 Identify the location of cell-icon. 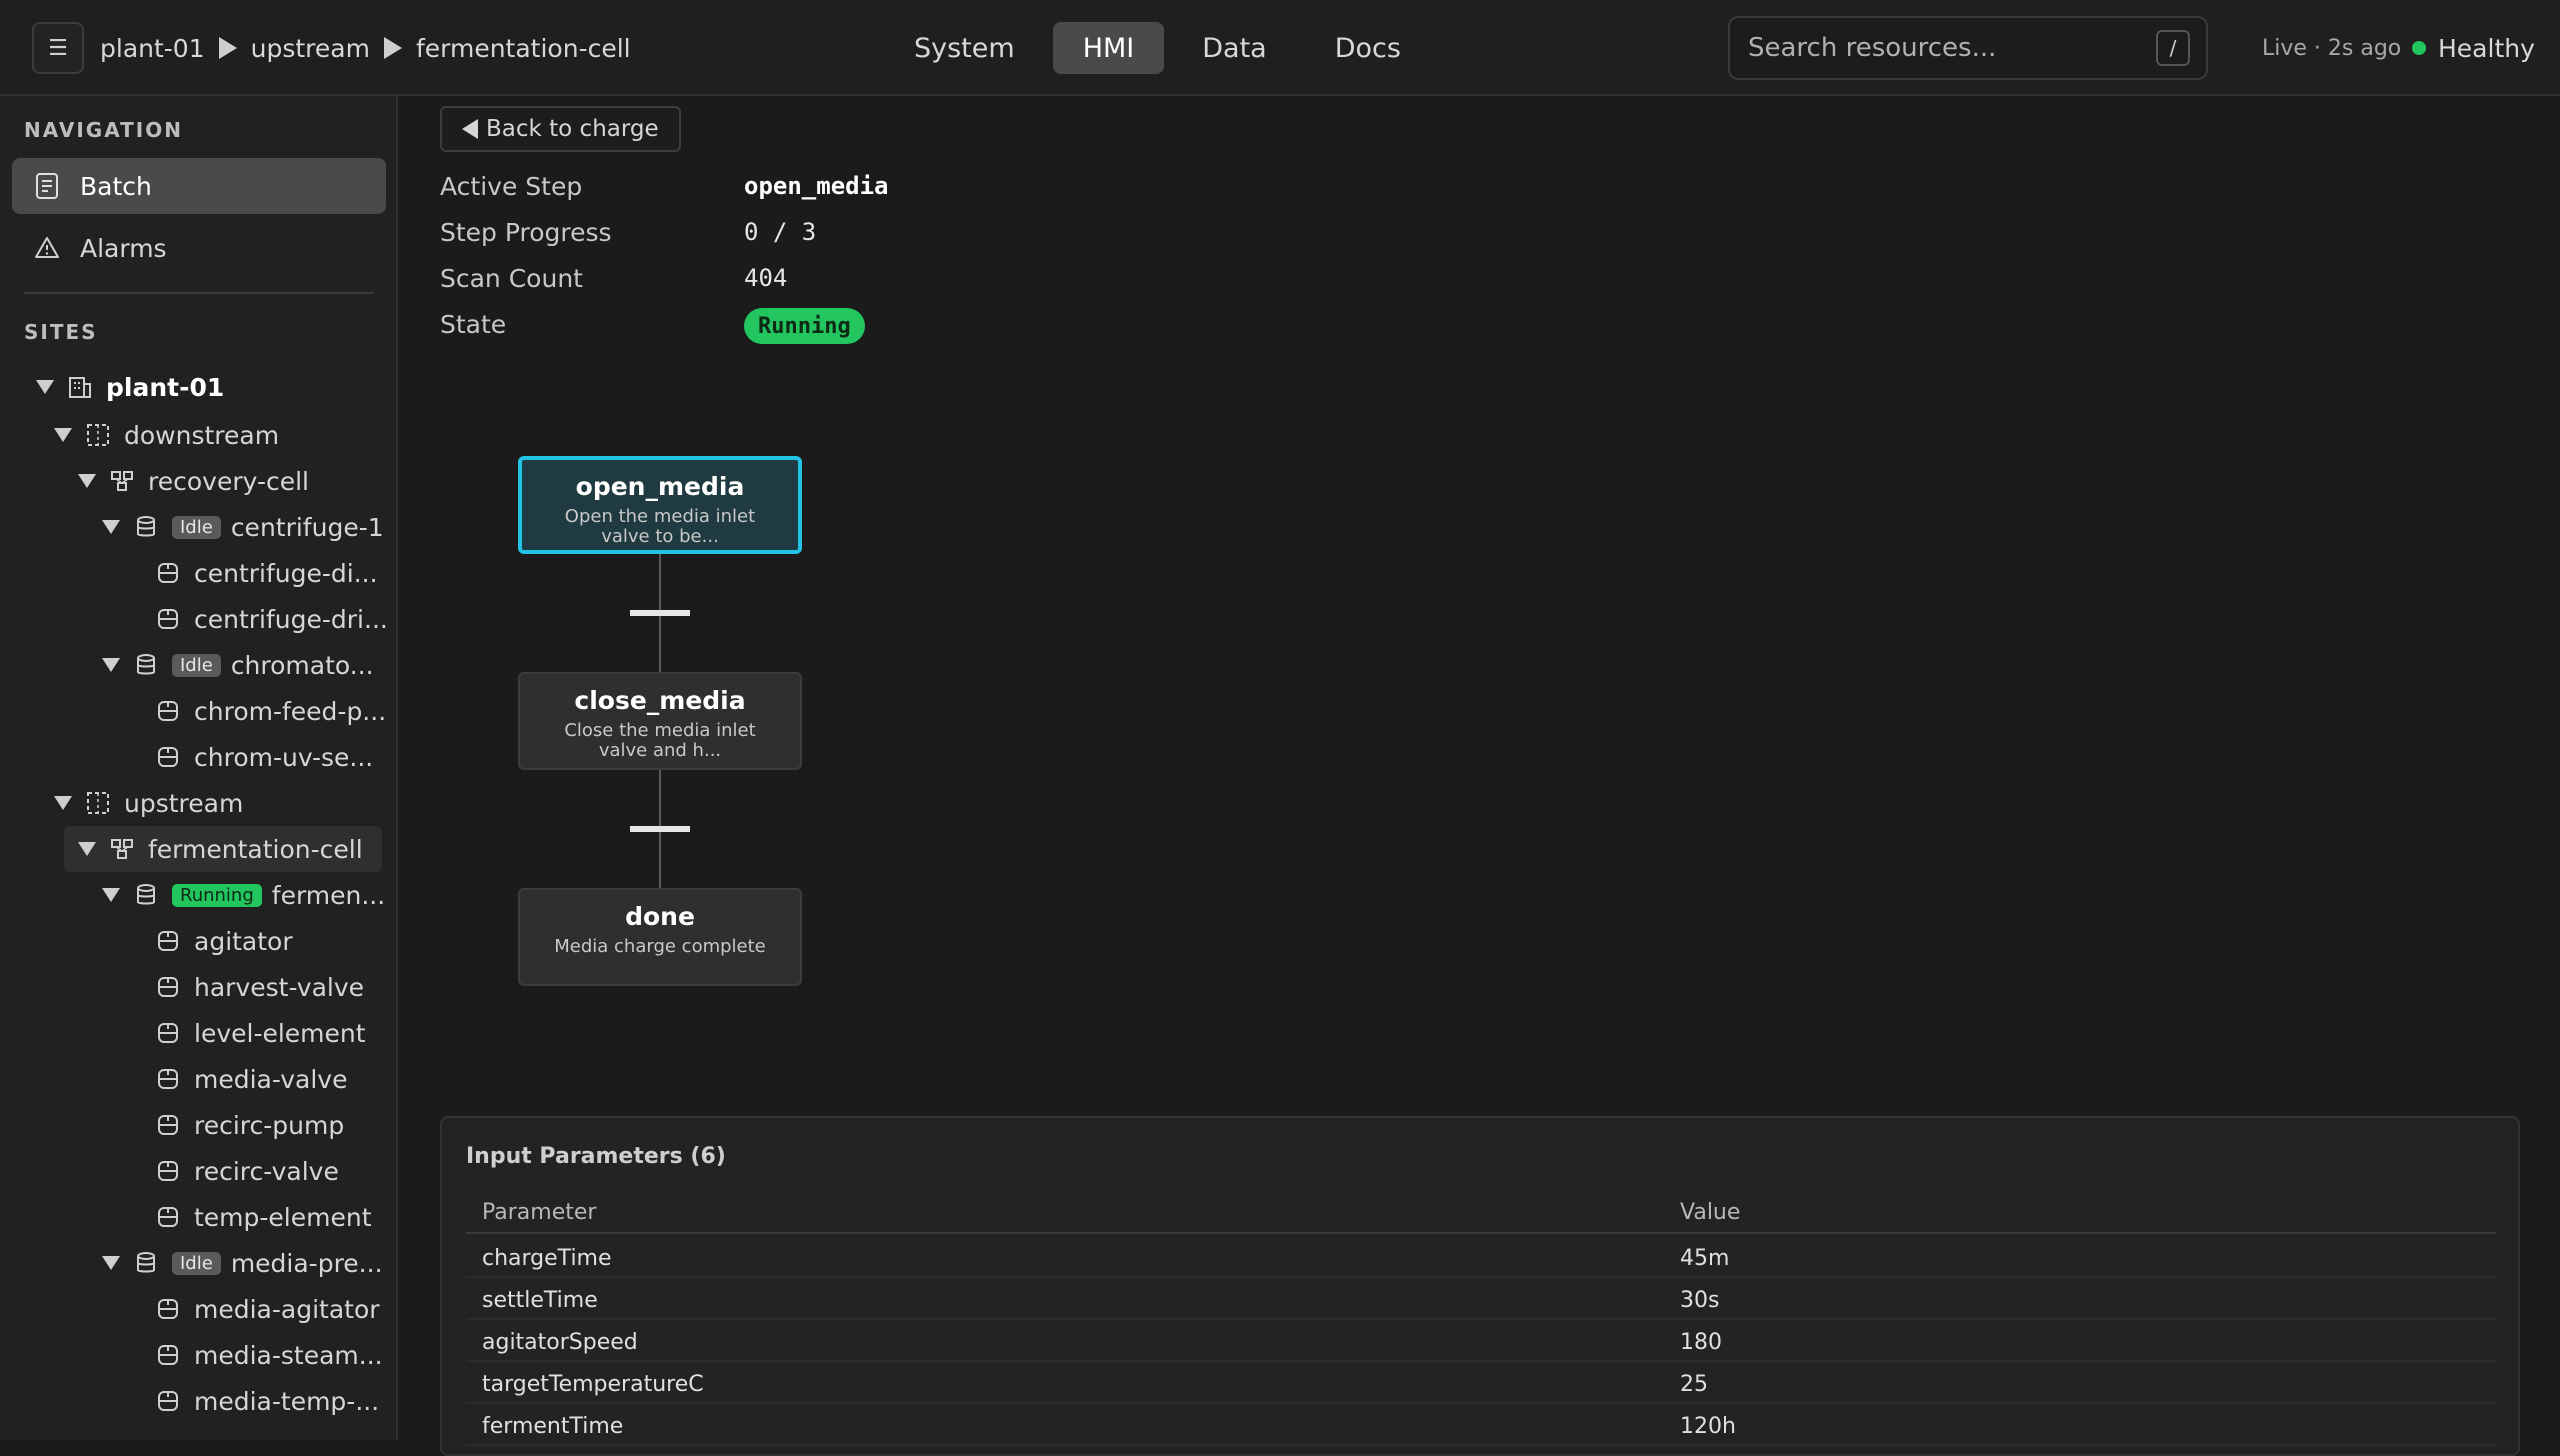
(122, 849).